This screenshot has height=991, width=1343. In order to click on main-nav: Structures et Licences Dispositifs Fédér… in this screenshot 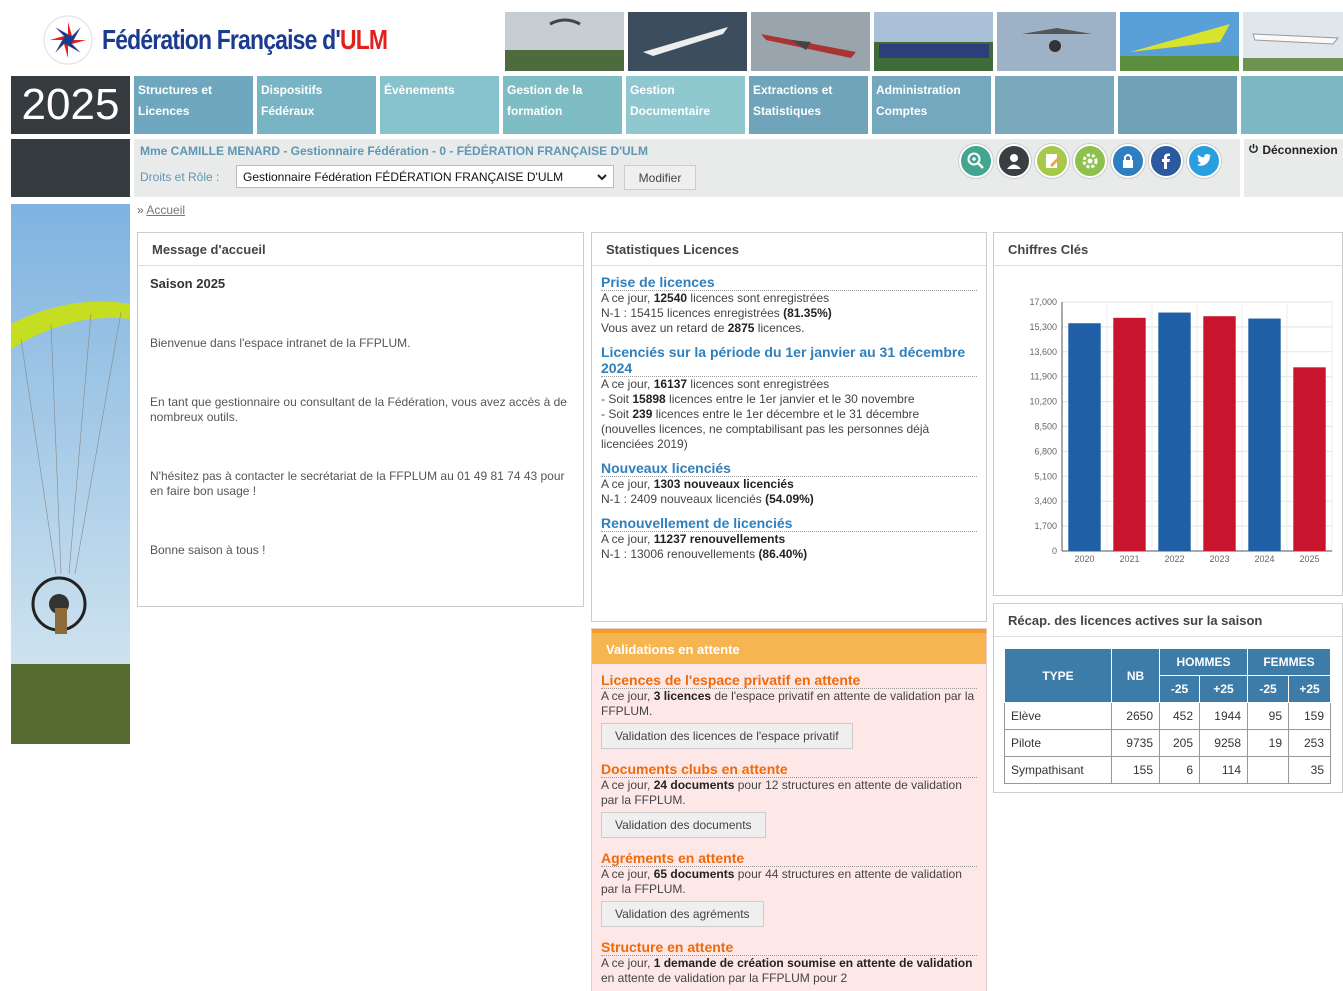, I will do `click(738, 105)`.